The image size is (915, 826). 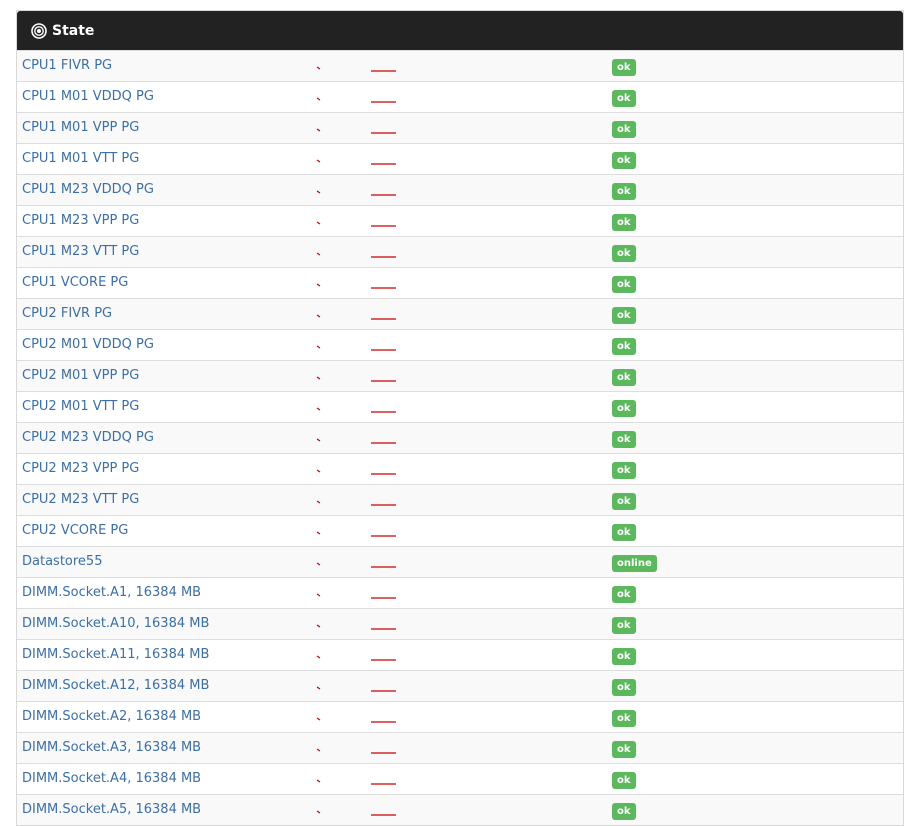 What do you see at coordinates (460, 282) in the screenshot?
I see `sensor-row: CPU1 VCORE PG ok` at bounding box center [460, 282].